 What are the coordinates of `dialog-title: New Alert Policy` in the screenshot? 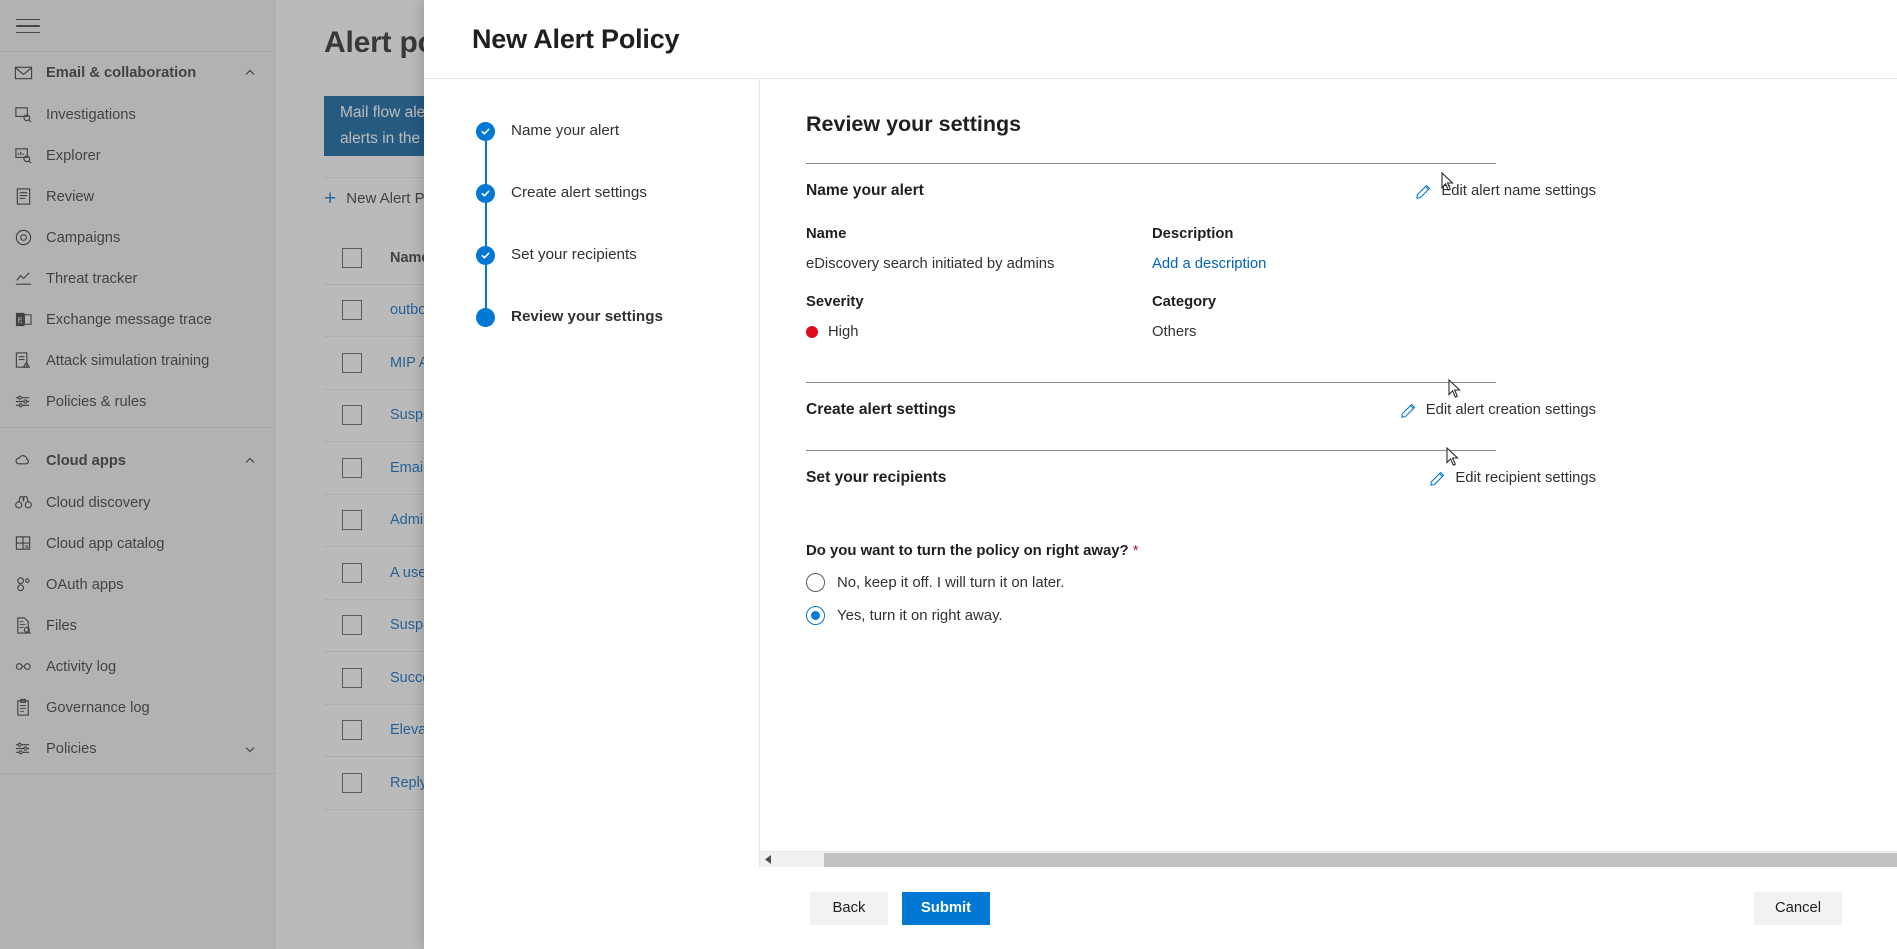 It's located at (576, 38).